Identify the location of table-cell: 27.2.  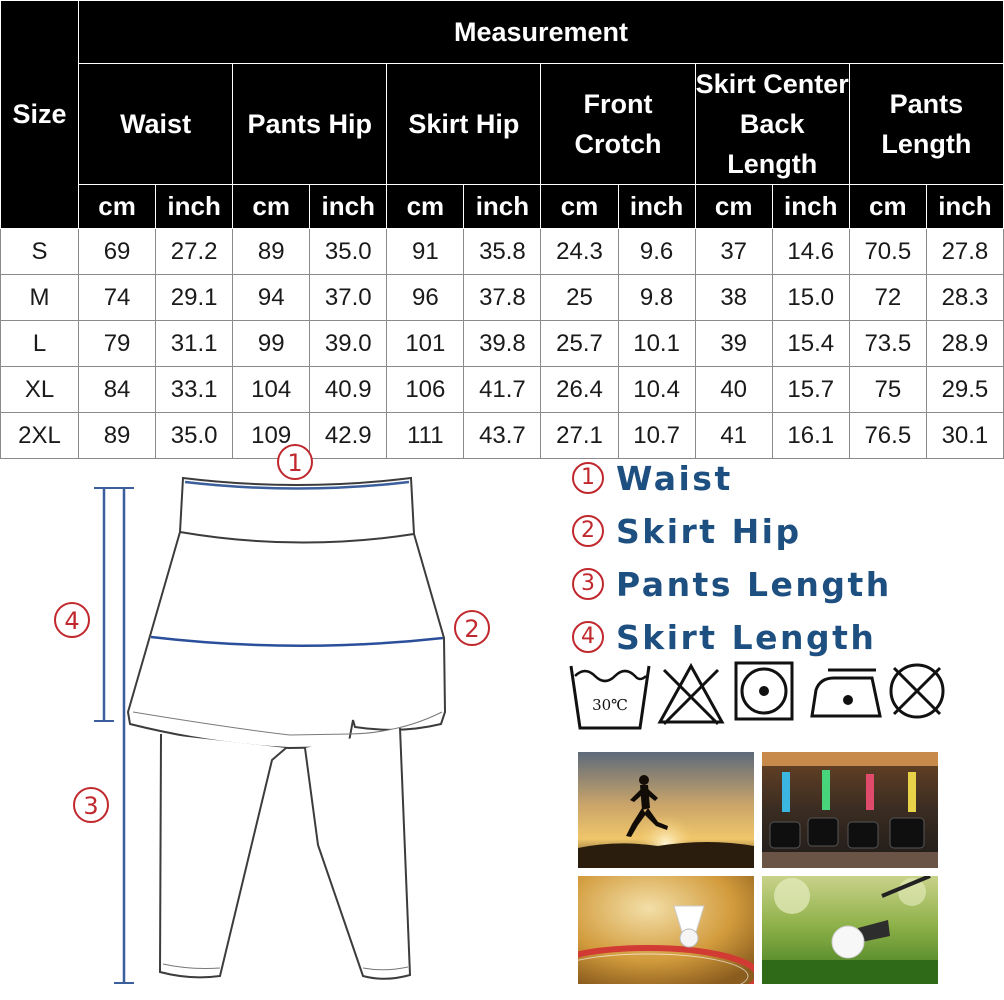
(194, 251).